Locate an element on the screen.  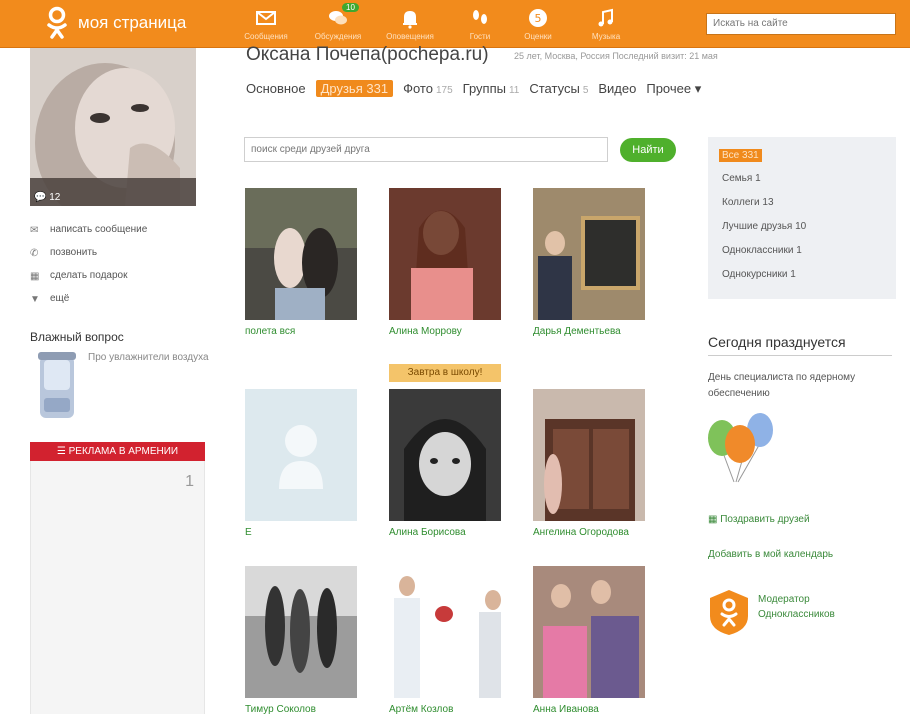
nav-label: Оценки is located at coordinates (538, 36).